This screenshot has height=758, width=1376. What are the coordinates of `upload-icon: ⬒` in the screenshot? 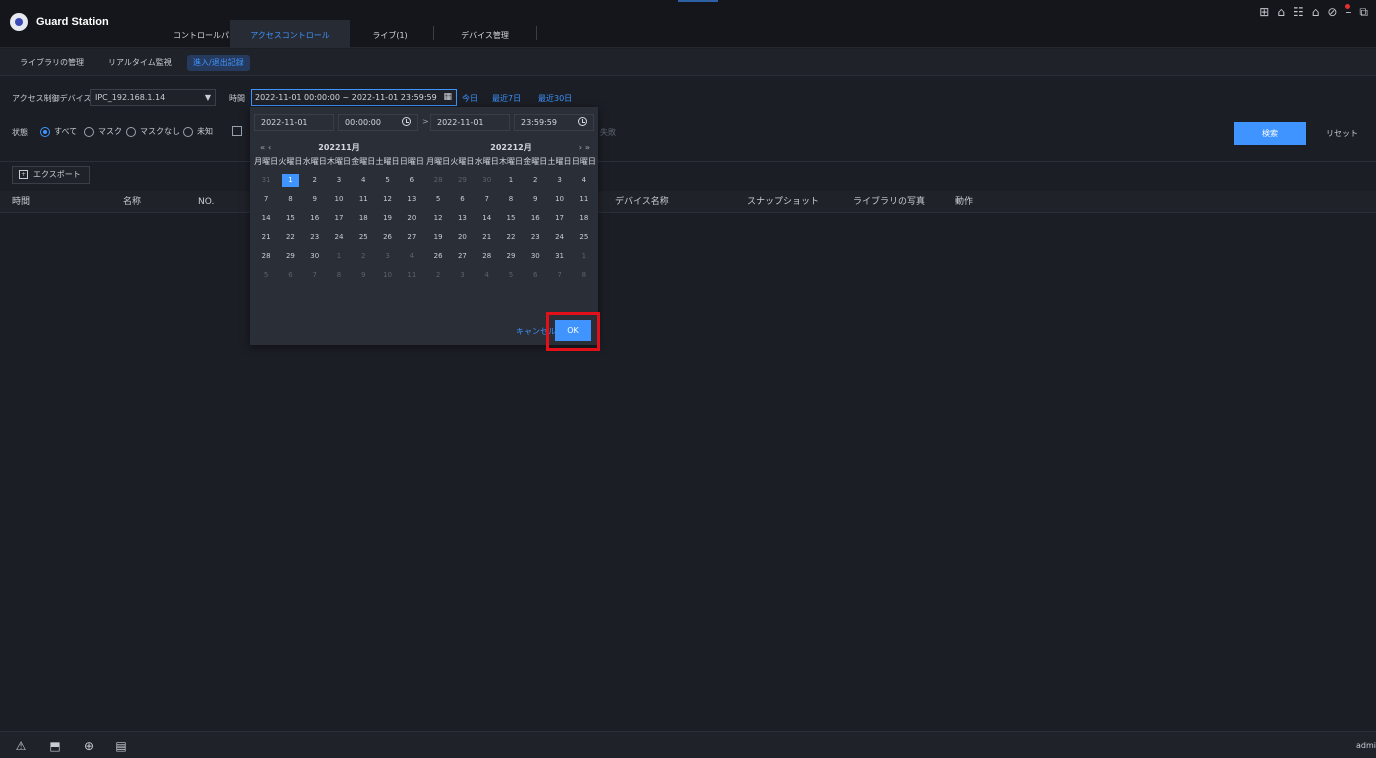 It's located at (55, 746).